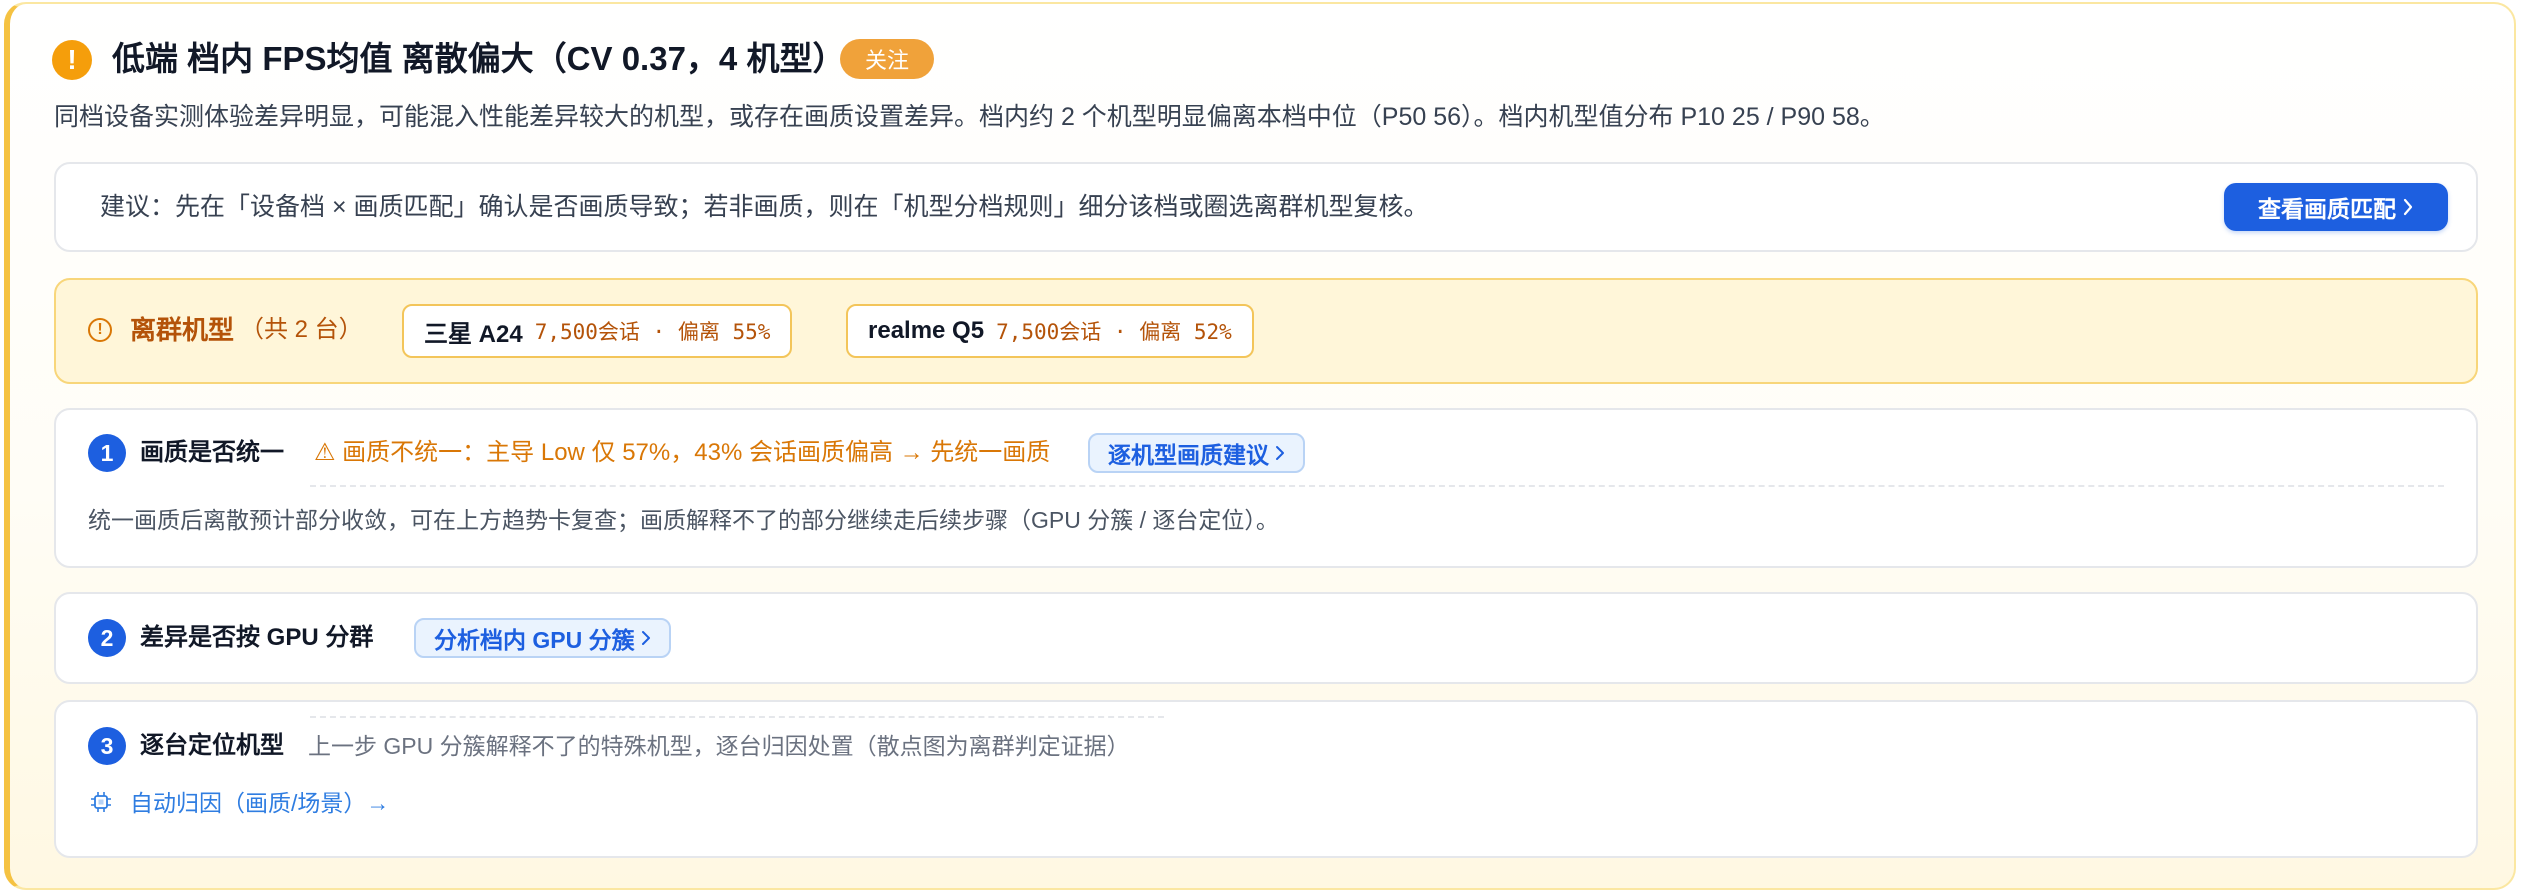 Image resolution: width=2524 pixels, height=896 pixels. I want to click on view-quality-match-button: 查看画质匹配, so click(2336, 207).